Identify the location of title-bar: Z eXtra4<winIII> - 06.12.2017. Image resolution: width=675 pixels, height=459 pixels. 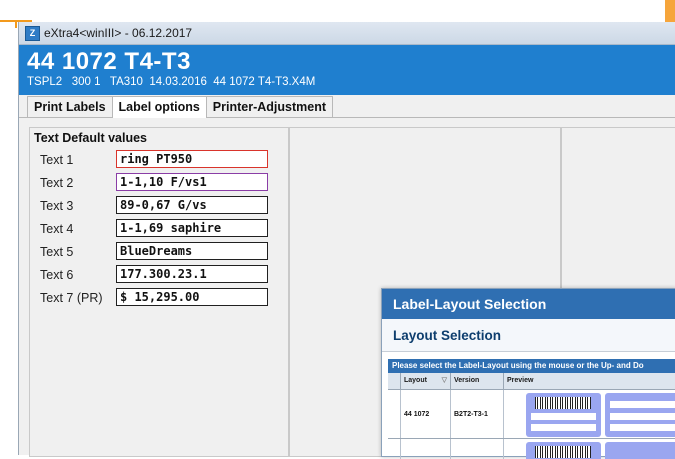
(347, 33).